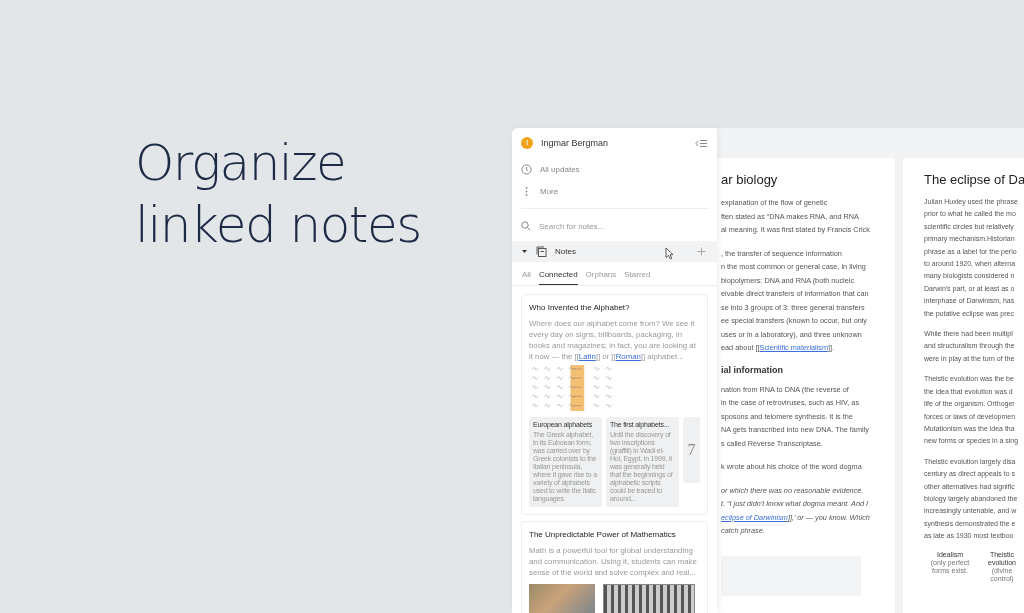 Image resolution: width=1024 pixels, height=613 pixels. I want to click on note-title: The Unpredictable Power of Mathematics, so click(603, 534).